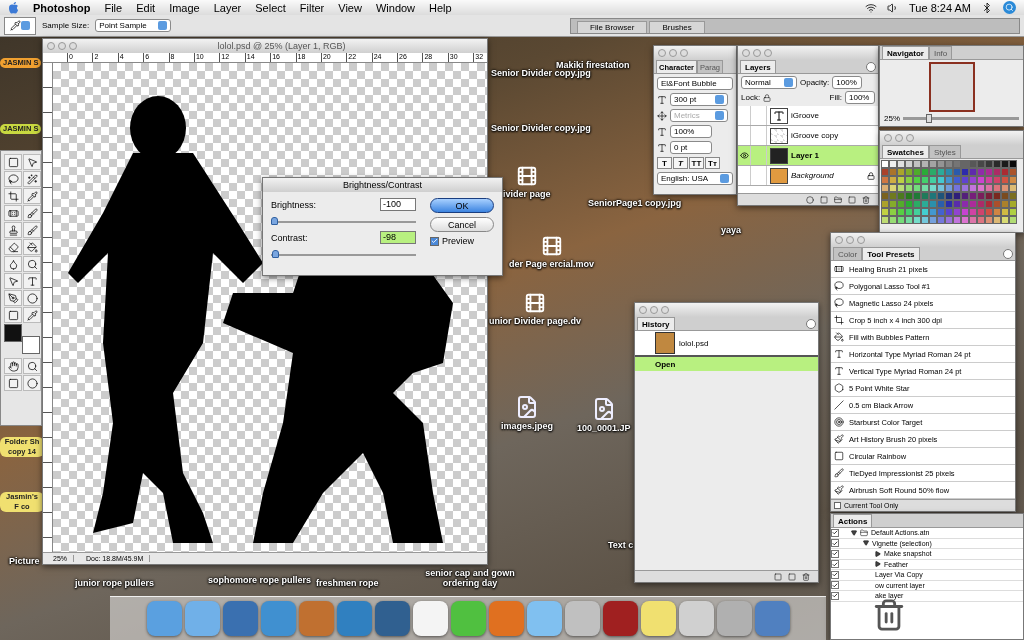  What do you see at coordinates (848, 253) in the screenshot?
I see `panel-tab: Color` at bounding box center [848, 253].